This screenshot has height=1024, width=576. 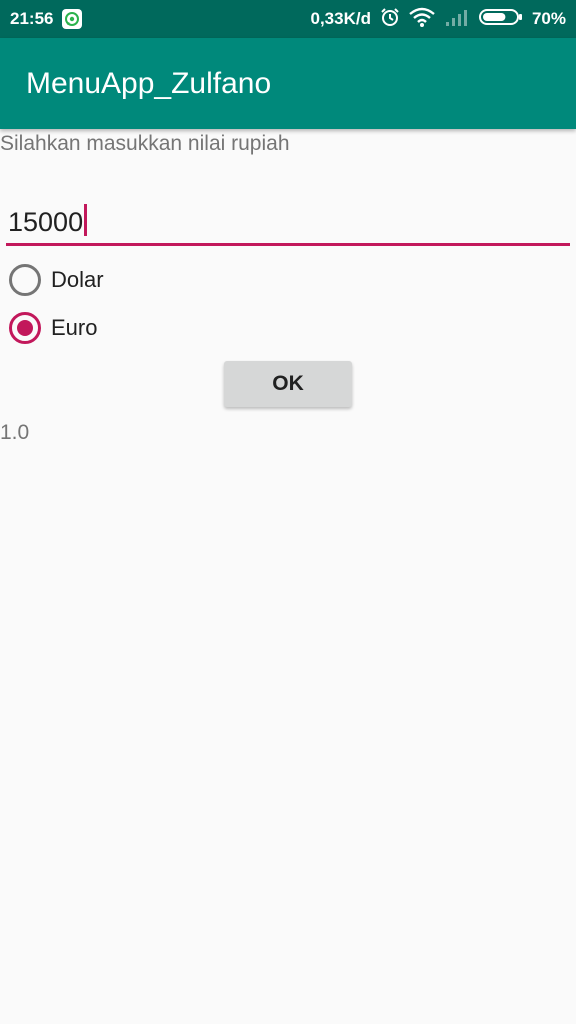 What do you see at coordinates (422, 19) in the screenshot?
I see `wifi-icon` at bounding box center [422, 19].